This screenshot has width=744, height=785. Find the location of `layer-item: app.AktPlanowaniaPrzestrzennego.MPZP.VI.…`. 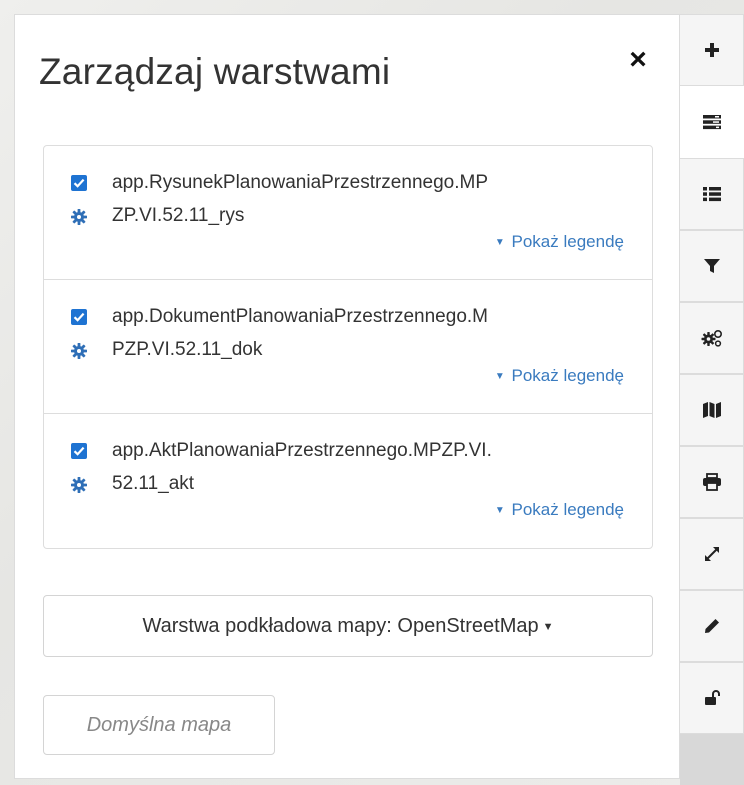

layer-item: app.AktPlanowaniaPrzestrzennego.MPZP.VI.… is located at coordinates (348, 481).